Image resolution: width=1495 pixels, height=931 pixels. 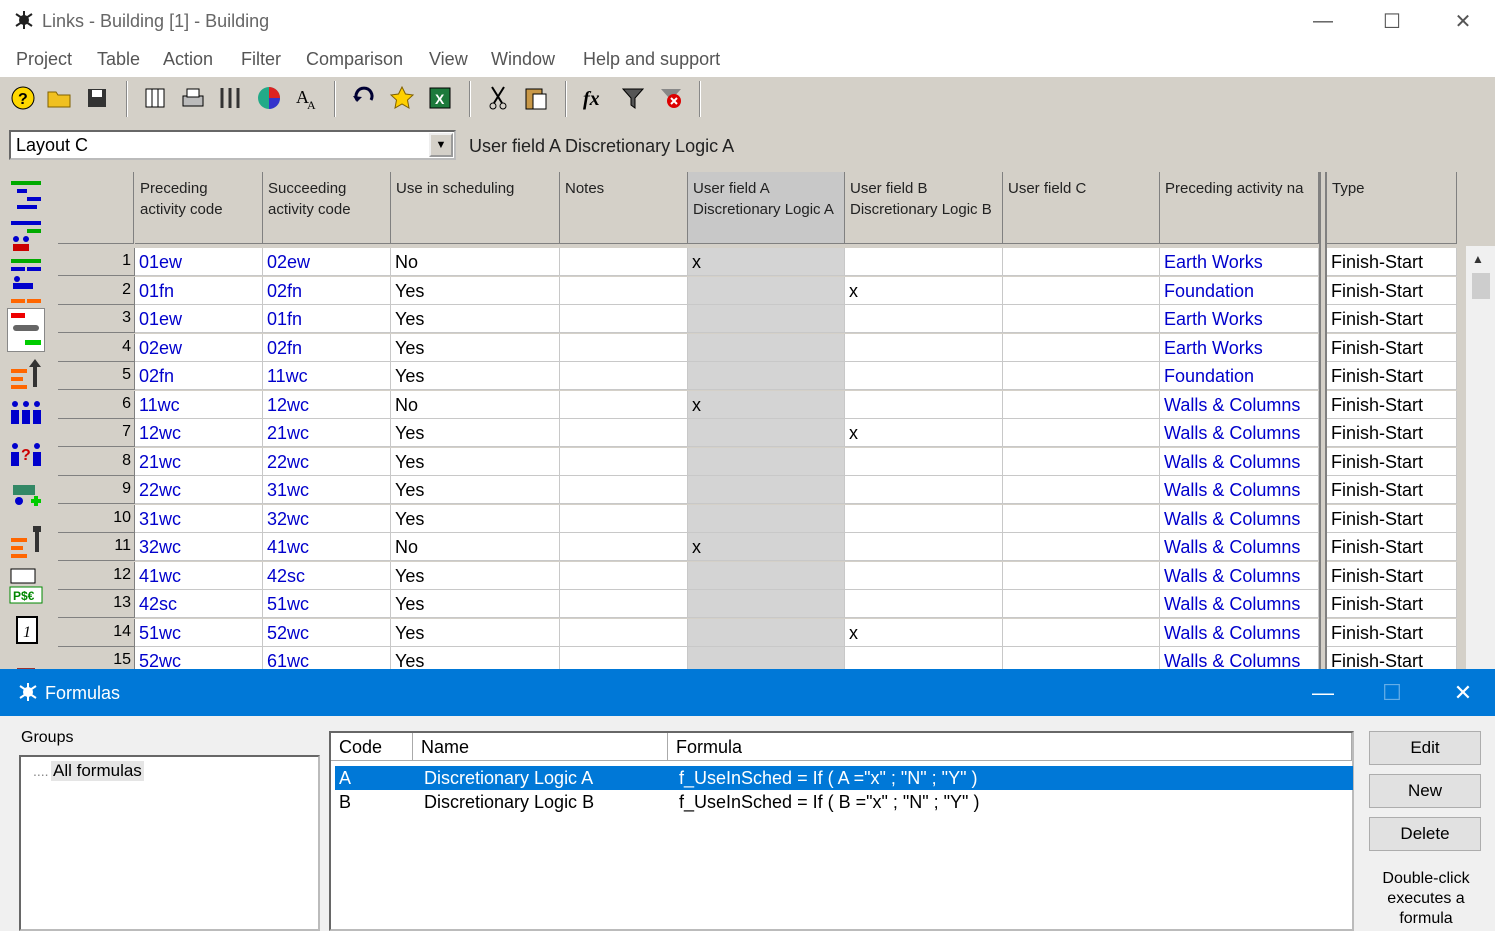 What do you see at coordinates (96, 461) in the screenshot?
I see `row-number: 8` at bounding box center [96, 461].